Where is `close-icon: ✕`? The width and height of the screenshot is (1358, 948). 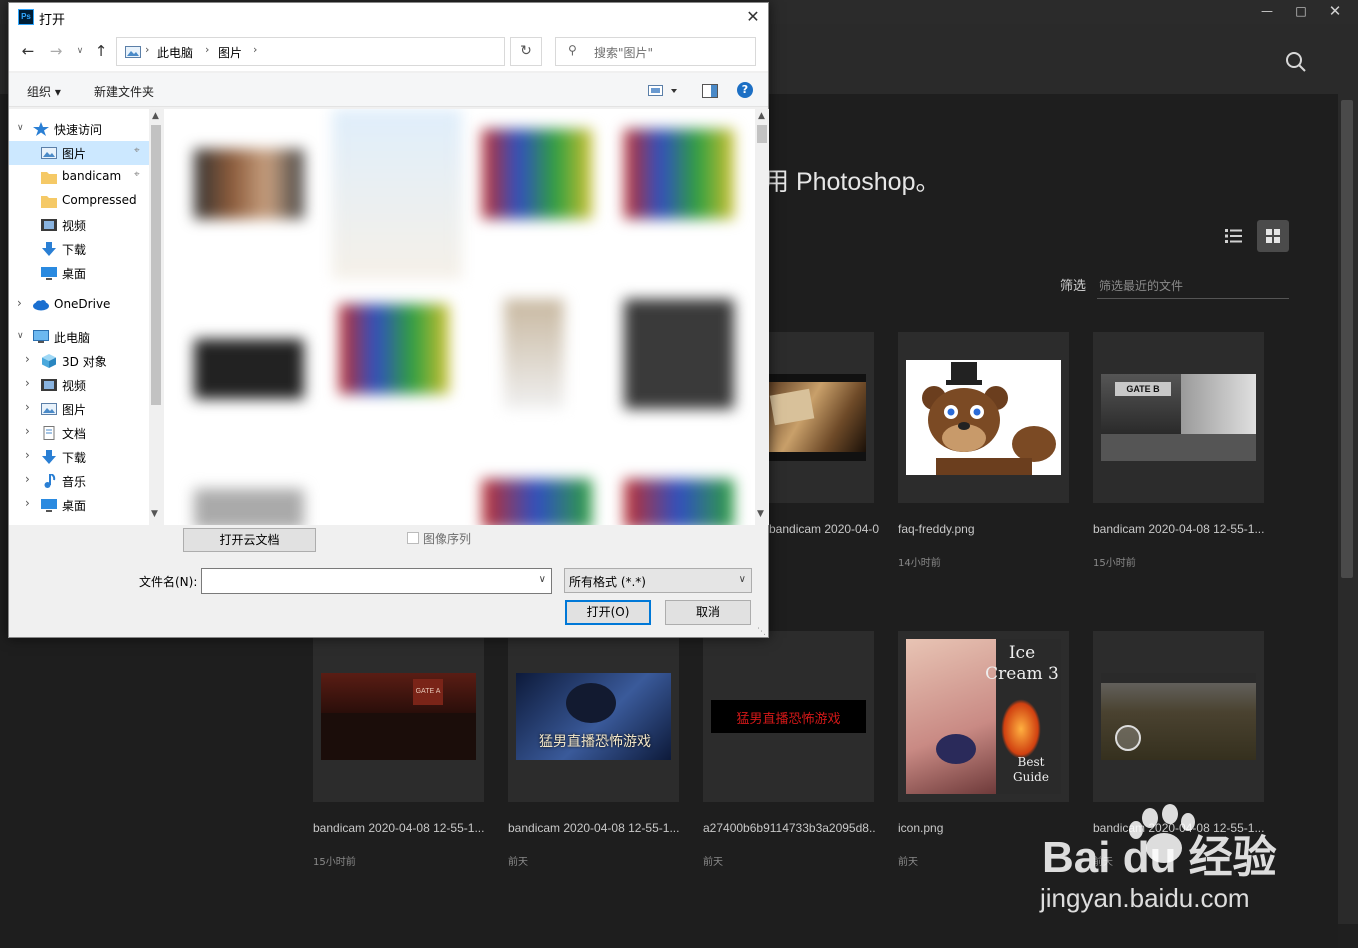 close-icon: ✕ is located at coordinates (753, 17).